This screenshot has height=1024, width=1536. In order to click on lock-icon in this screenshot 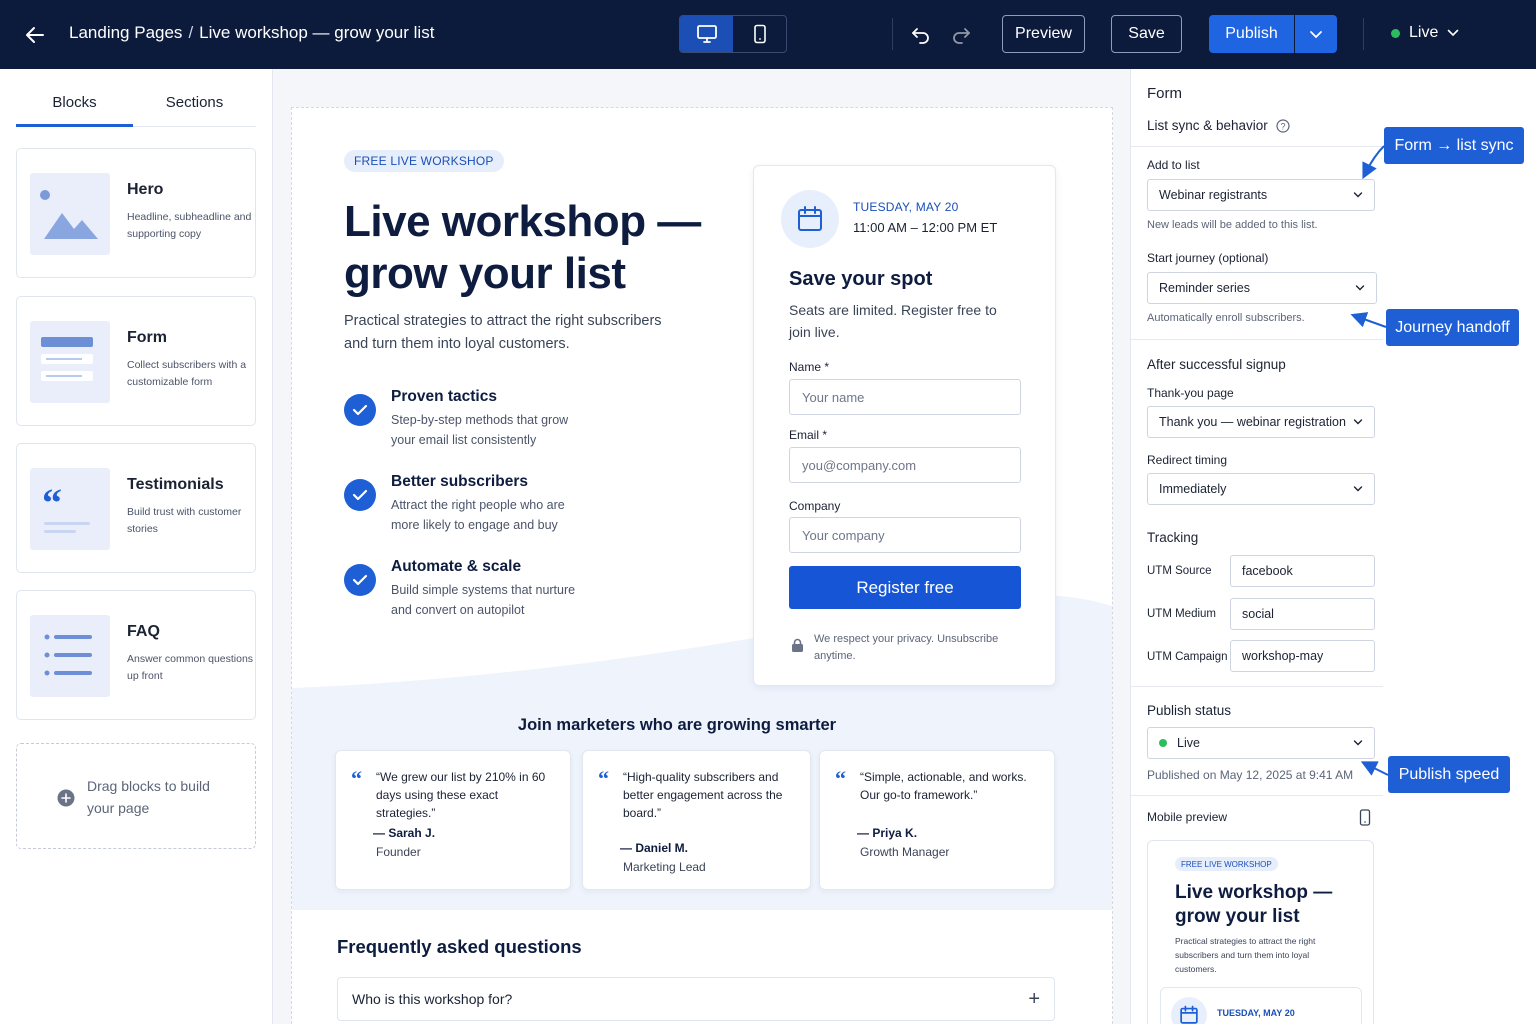, I will do `click(797, 645)`.